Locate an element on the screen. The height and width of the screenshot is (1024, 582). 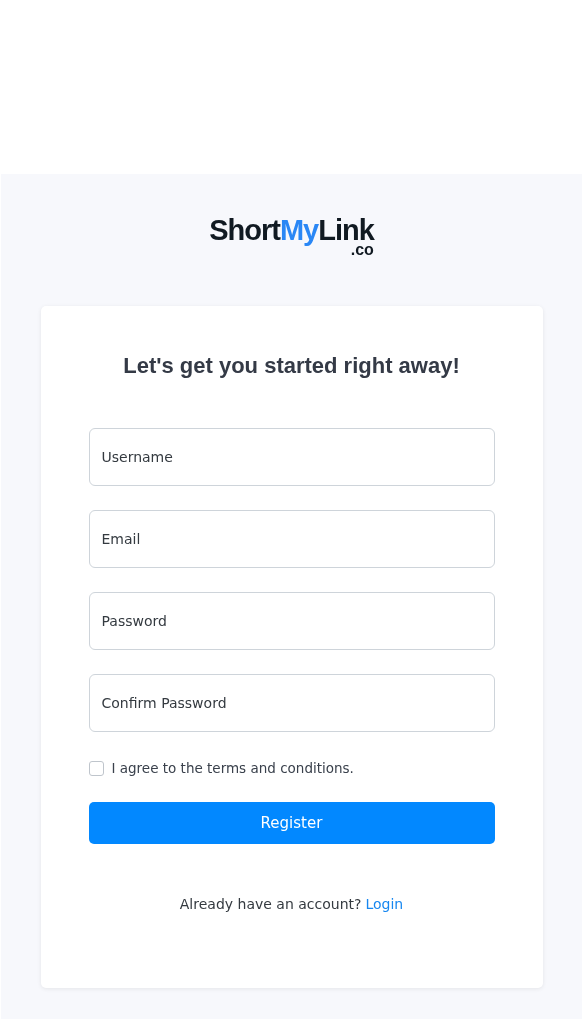
input-field: Username is located at coordinates (291, 457).